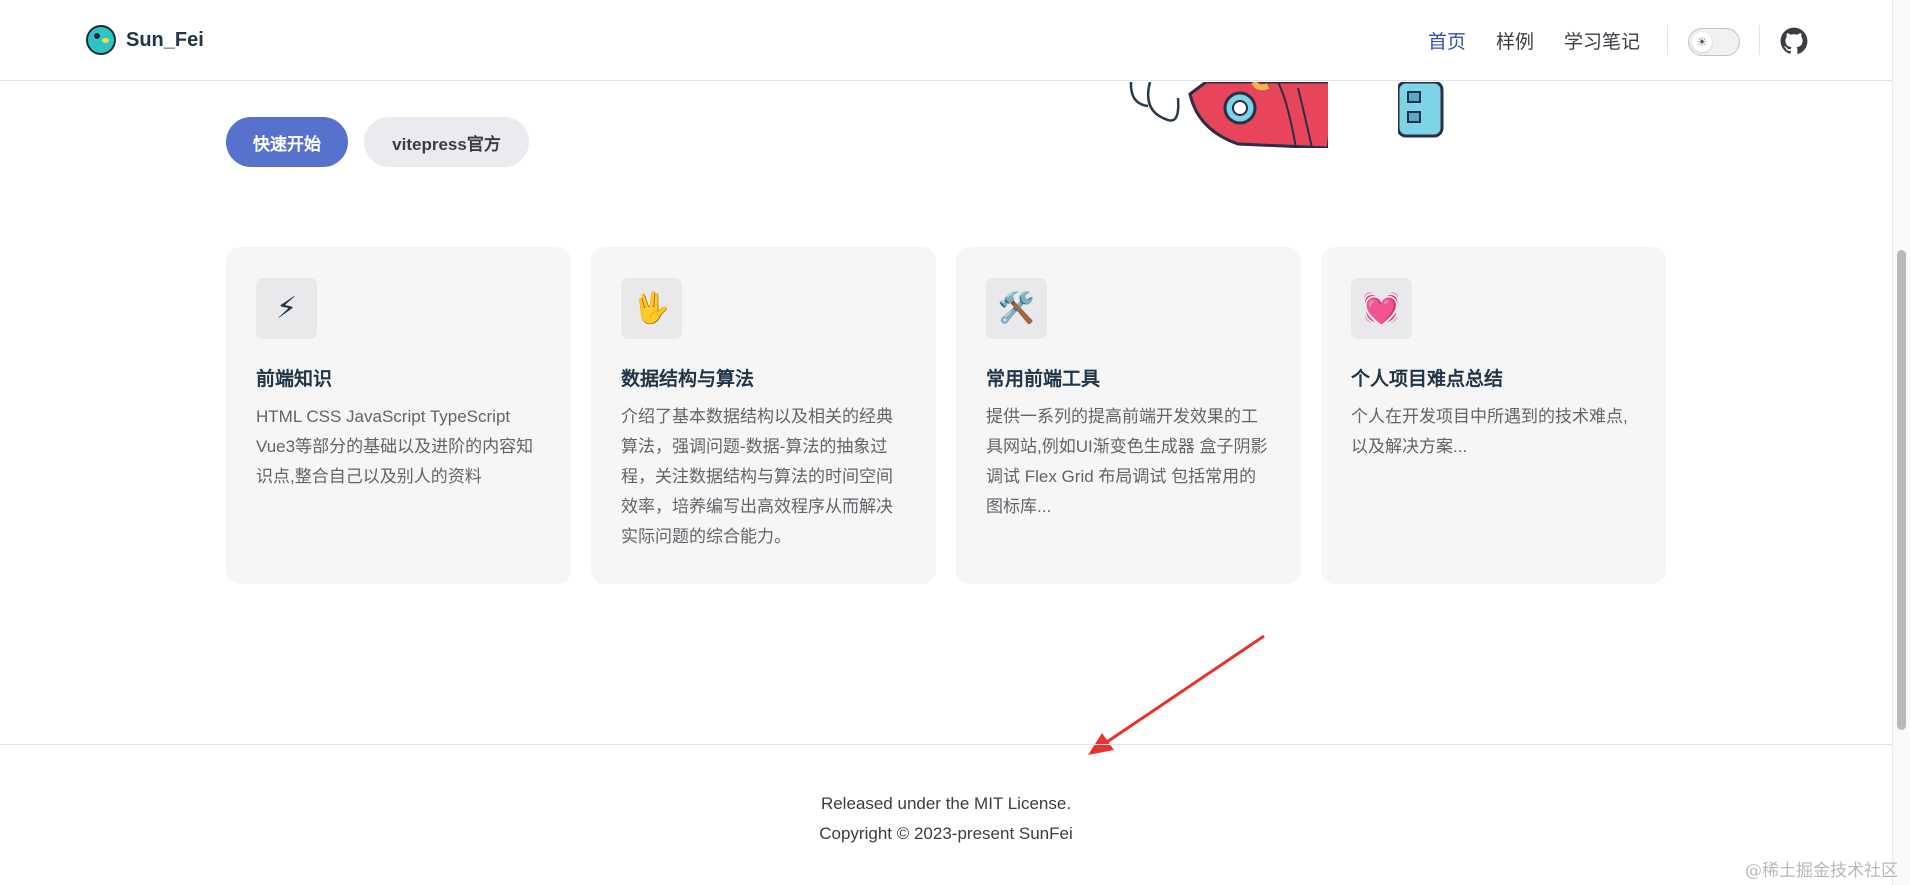  Describe the element at coordinates (1821, 871) in the screenshot. I see `watermark: @稀土掘金技术社区` at that location.